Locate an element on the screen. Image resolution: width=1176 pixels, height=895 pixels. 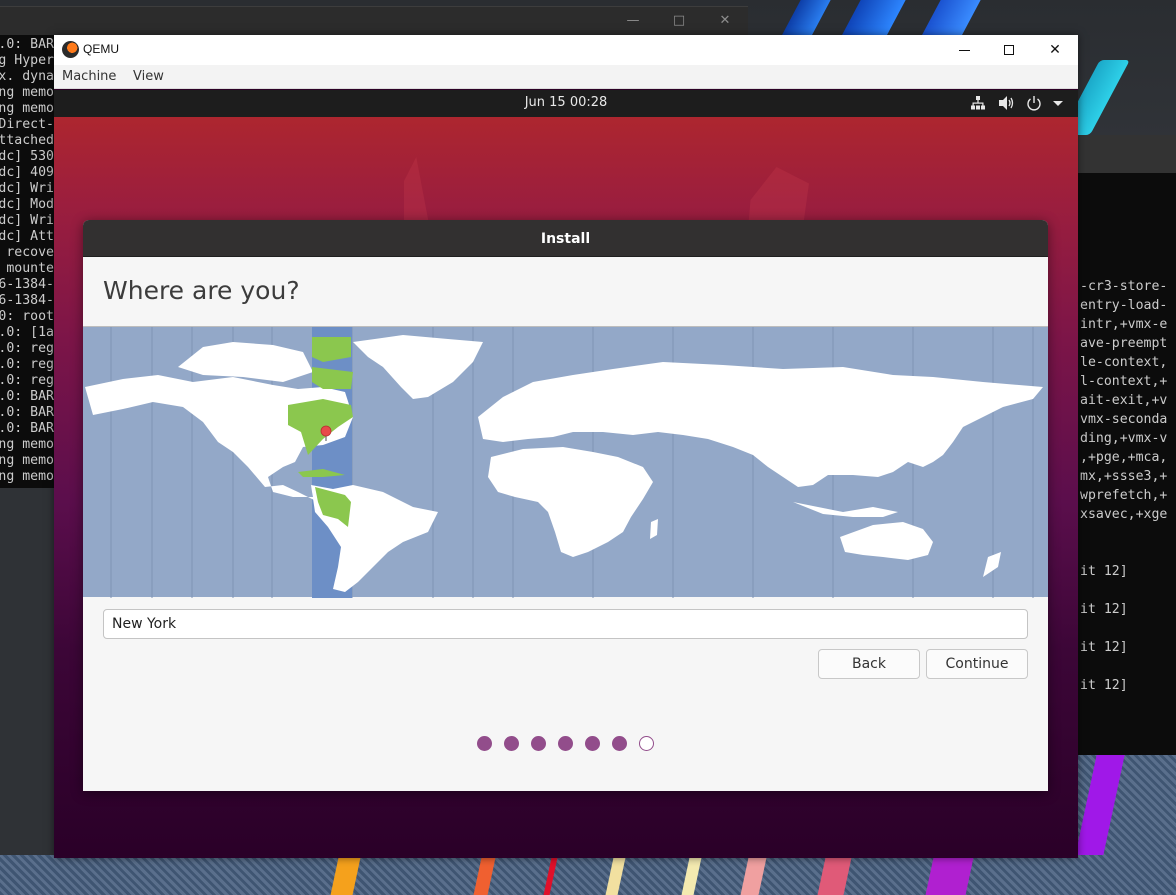
terminal-line: ,+pge,+mca, is located at coordinates (1124, 457).